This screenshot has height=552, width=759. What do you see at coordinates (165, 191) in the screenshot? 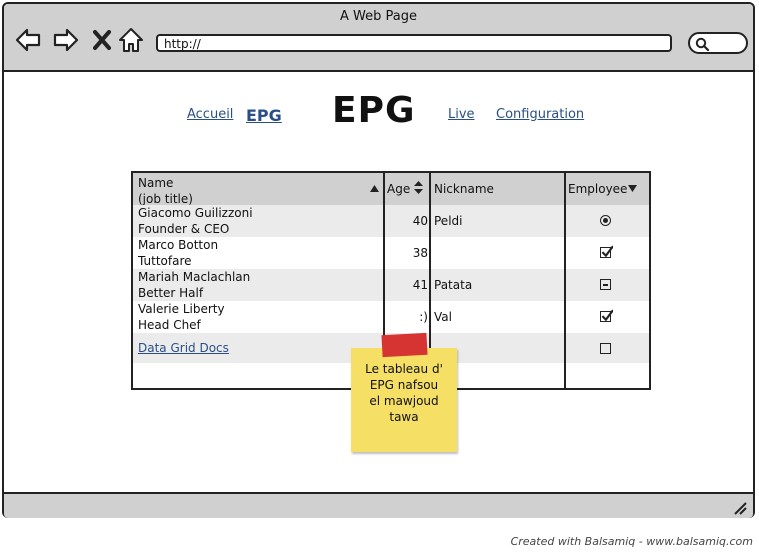
I see `column-header-name: Name (job title)` at bounding box center [165, 191].